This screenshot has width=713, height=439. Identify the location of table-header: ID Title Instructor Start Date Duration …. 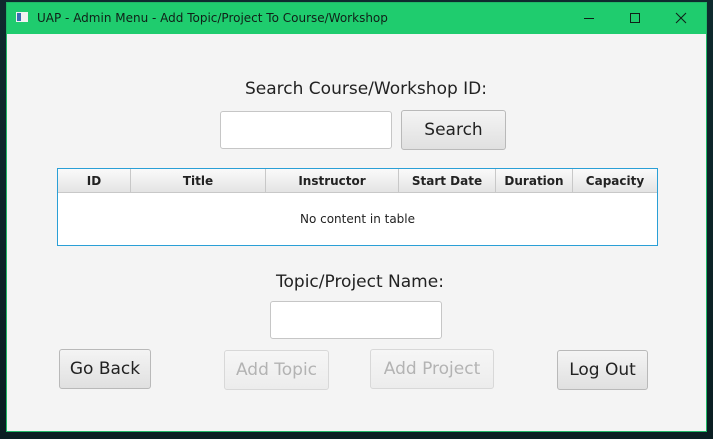
(357, 181).